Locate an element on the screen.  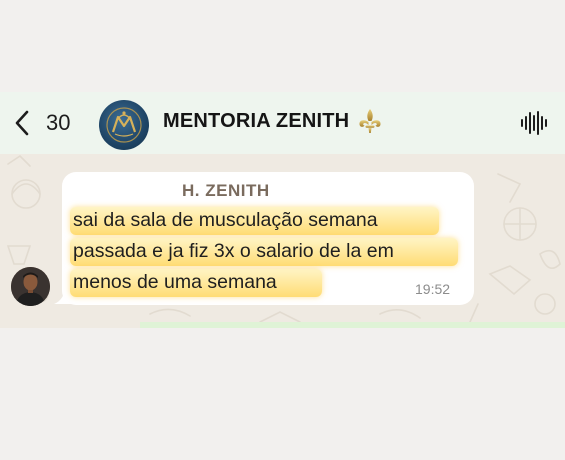
sender-avatar is located at coordinates (30, 286).